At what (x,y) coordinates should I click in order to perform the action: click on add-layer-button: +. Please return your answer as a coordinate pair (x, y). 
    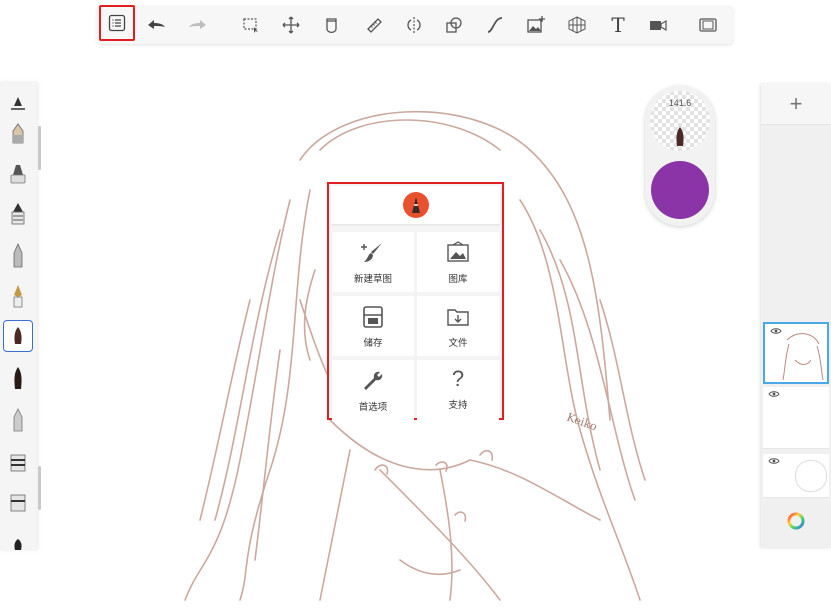
    Looking at the image, I should click on (796, 104).